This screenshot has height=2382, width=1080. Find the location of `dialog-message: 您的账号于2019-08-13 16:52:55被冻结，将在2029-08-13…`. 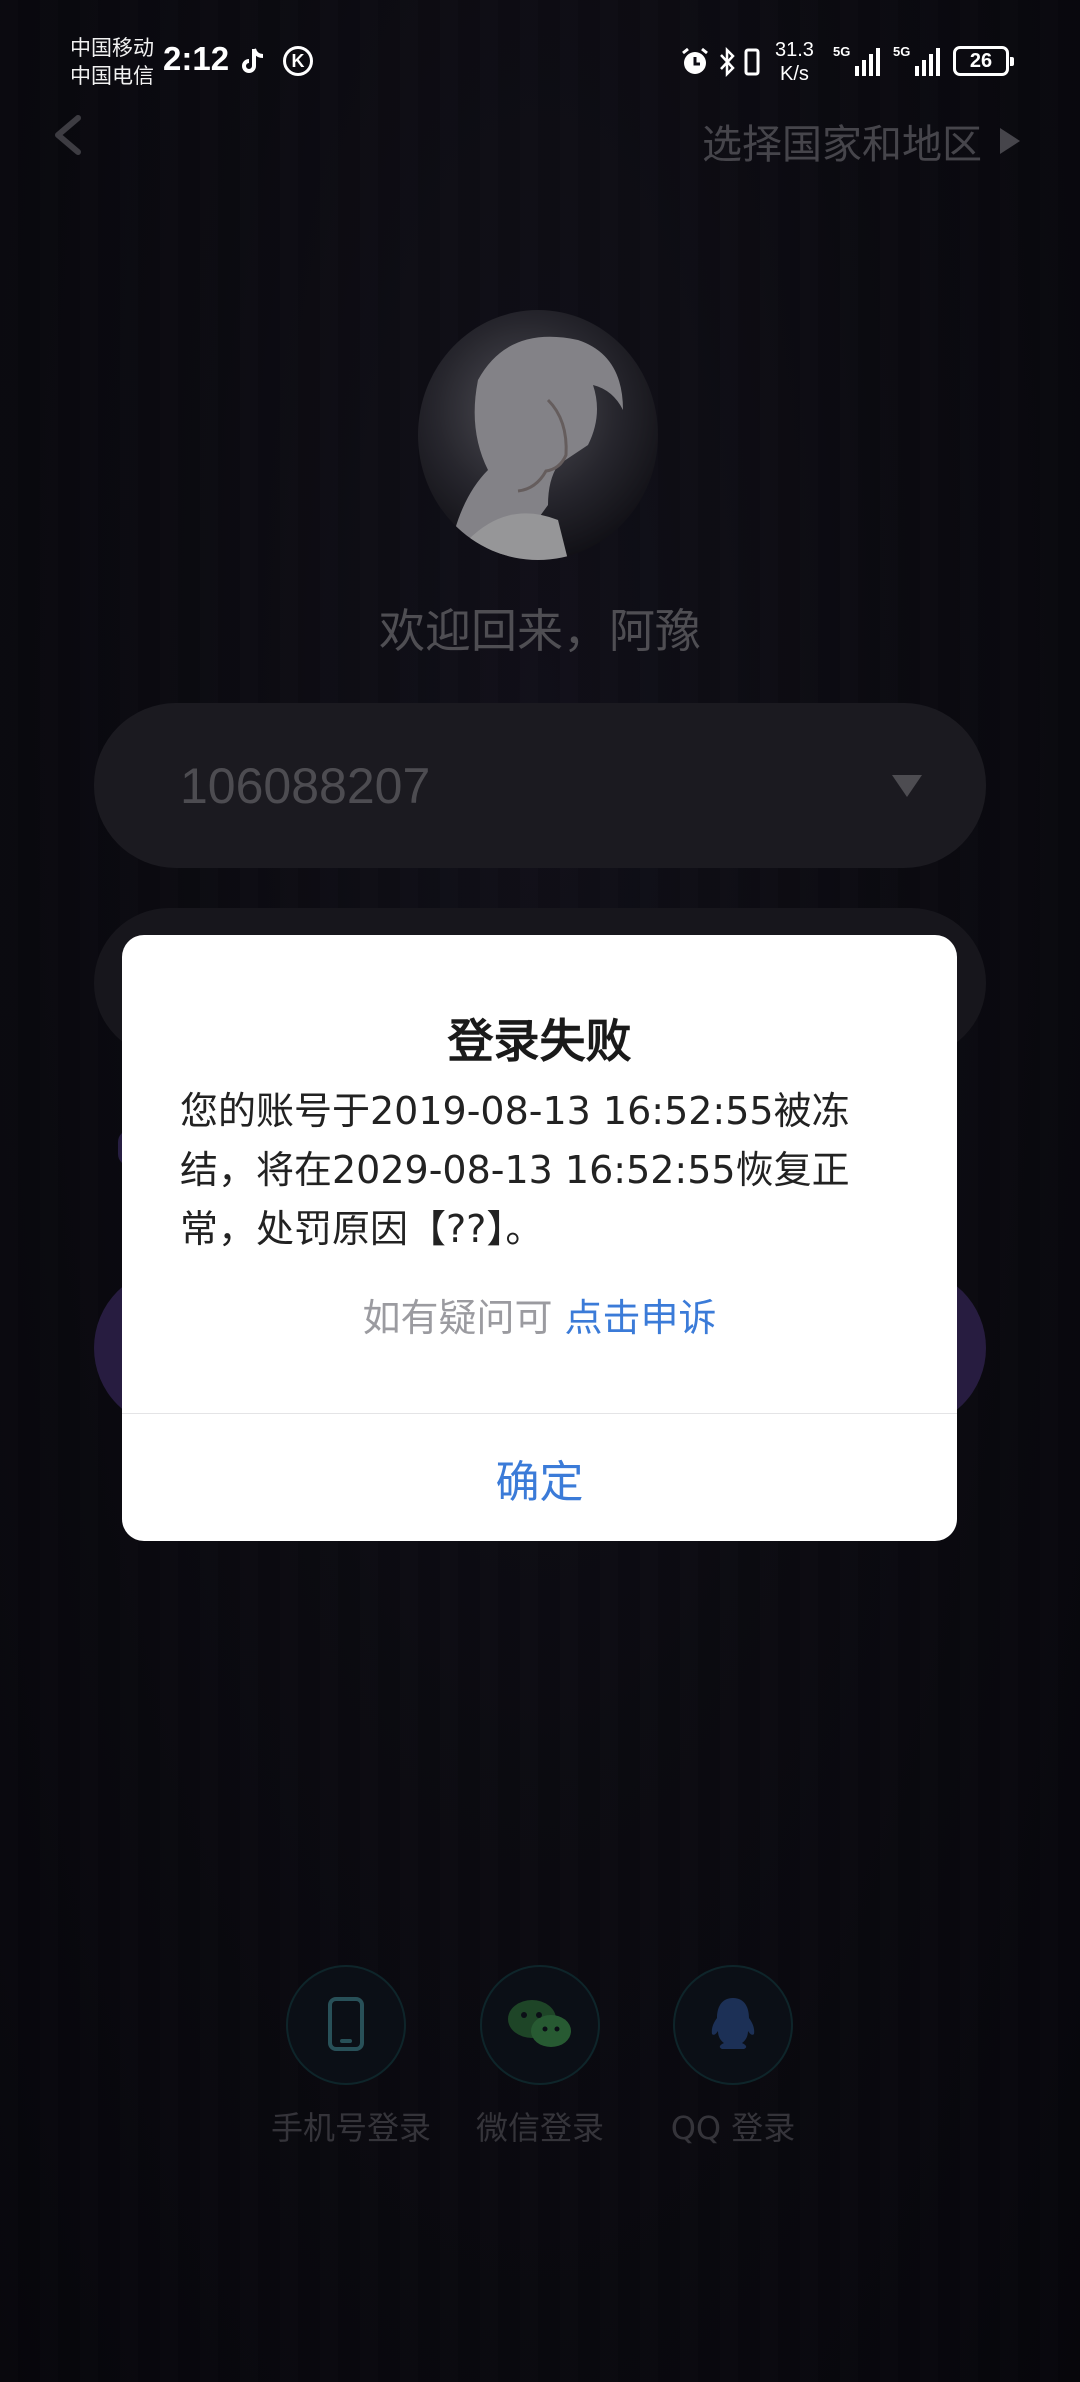

dialog-message: 您的账号于2019-08-13 16:52:55被冻结，将在2029-08-13… is located at coordinates (515, 1170).